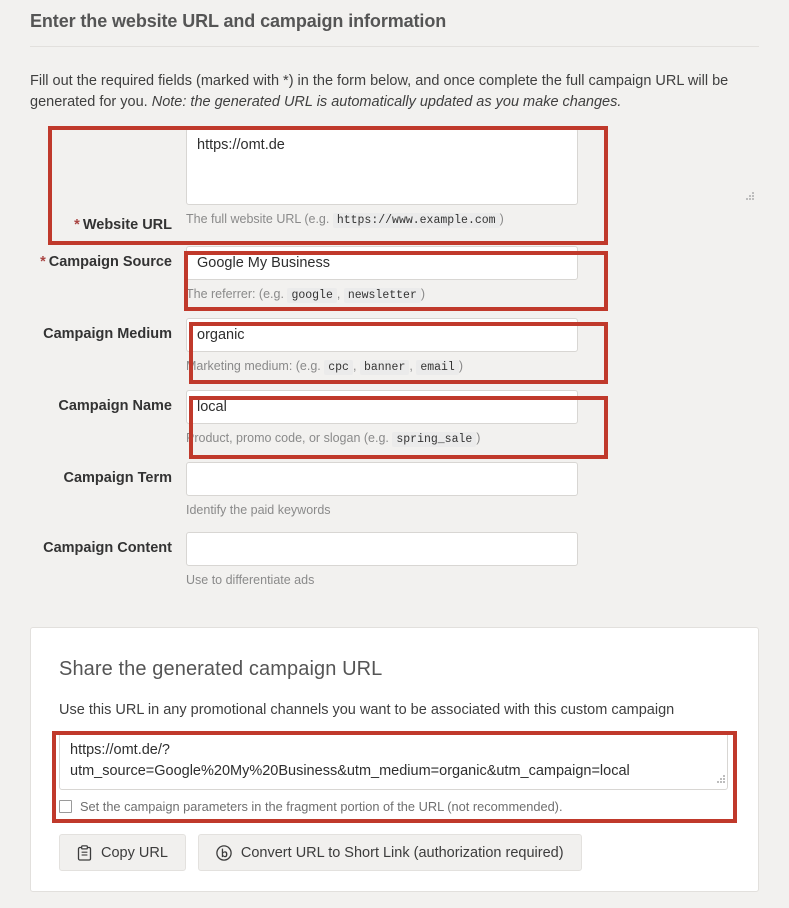 The height and width of the screenshot is (908, 789). I want to click on help-campaign-content: Use to differentiate ads, so click(472, 580).